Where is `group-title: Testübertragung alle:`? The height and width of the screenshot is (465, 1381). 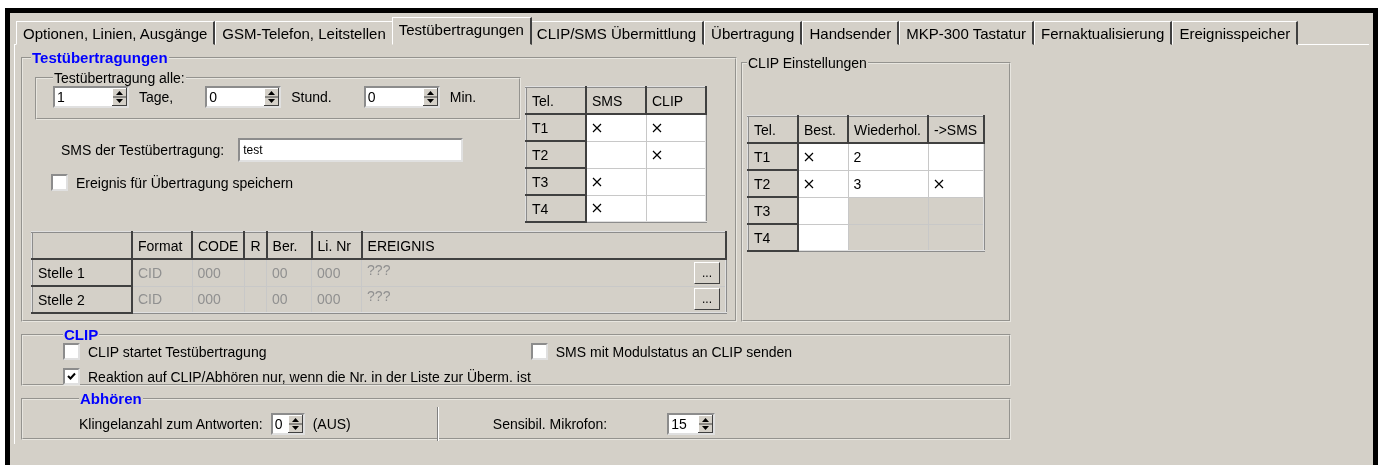
group-title: Testübertragung alle: is located at coordinates (119, 78).